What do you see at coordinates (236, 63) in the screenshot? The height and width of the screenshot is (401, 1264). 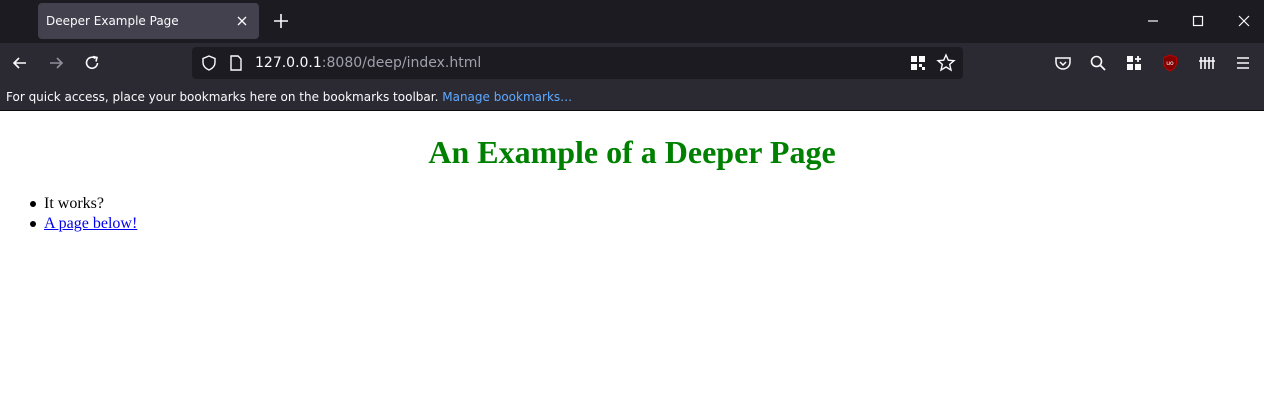 I see `page-icon` at bounding box center [236, 63].